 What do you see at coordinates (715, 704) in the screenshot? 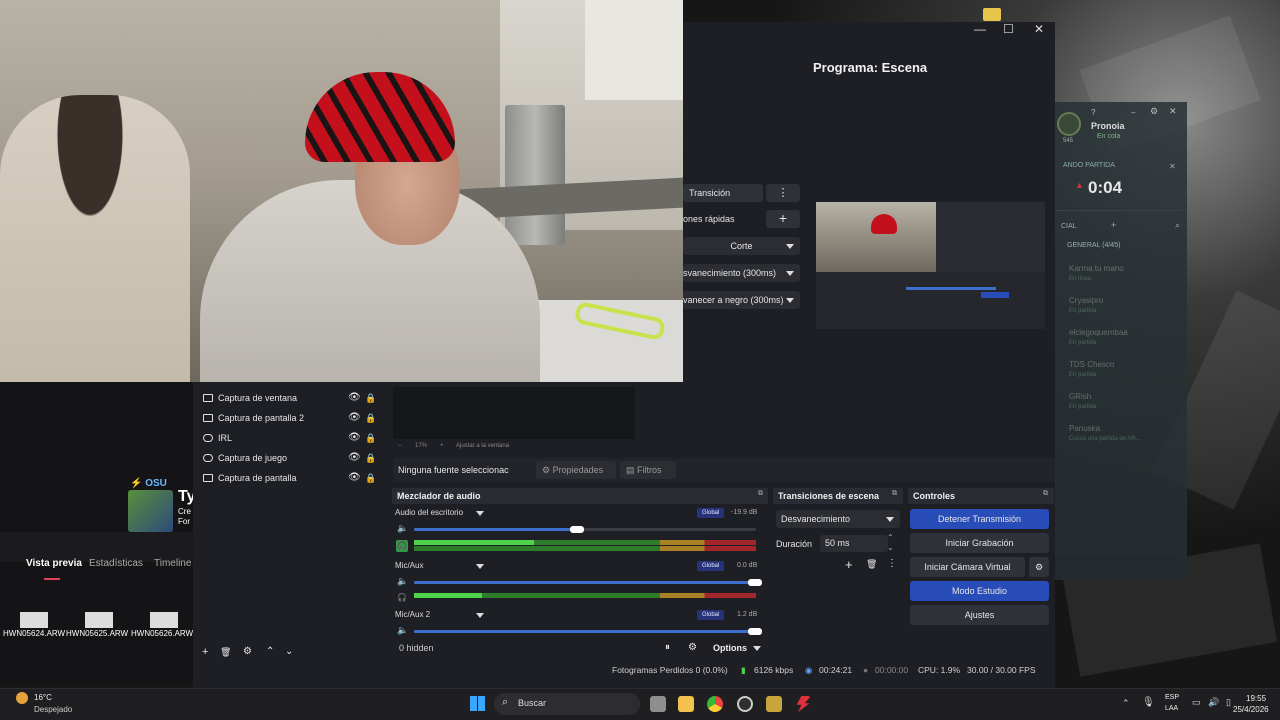
I see `chrome-icon` at bounding box center [715, 704].